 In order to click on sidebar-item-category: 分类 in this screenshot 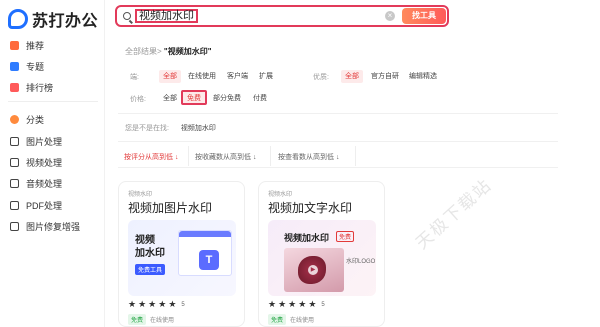, I will do `click(27, 119)`.